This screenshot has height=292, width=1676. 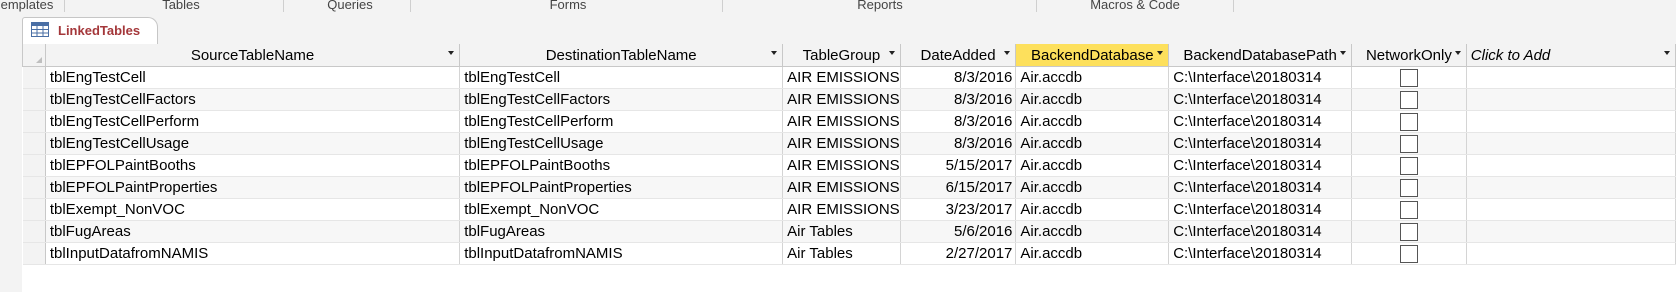 I want to click on column-header-backenddatabase: BackendDatabase, so click(x=1092, y=55).